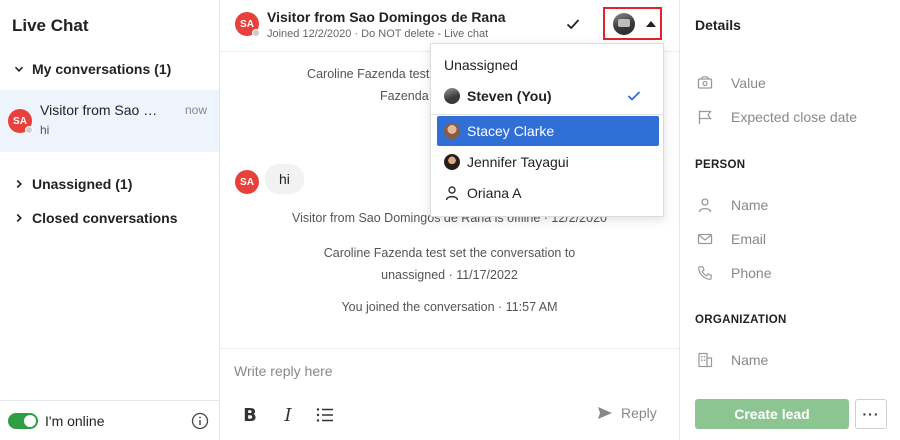 The width and height of the screenshot is (900, 440). I want to click on conversation-name: Visitor from Sao Domingos de Rana, so click(101, 110).